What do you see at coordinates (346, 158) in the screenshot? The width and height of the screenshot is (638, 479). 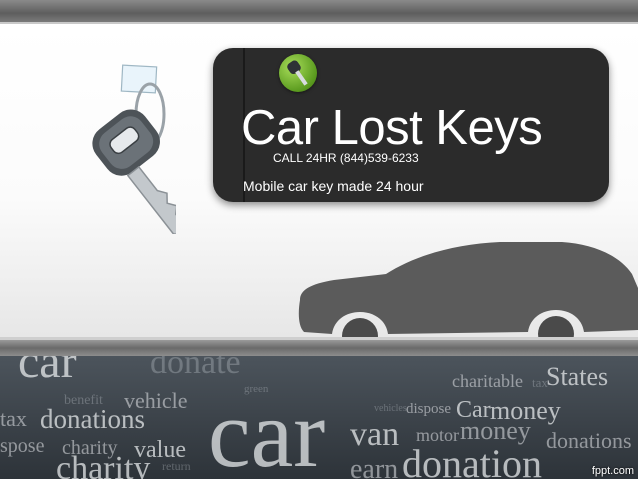 I see `phone-number: CALL 24HR (844)539-6233` at bounding box center [346, 158].